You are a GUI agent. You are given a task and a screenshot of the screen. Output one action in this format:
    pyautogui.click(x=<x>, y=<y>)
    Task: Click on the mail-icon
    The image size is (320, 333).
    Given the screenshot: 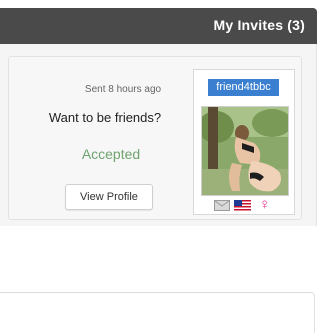 What is the action you would take?
    pyautogui.click(x=222, y=205)
    